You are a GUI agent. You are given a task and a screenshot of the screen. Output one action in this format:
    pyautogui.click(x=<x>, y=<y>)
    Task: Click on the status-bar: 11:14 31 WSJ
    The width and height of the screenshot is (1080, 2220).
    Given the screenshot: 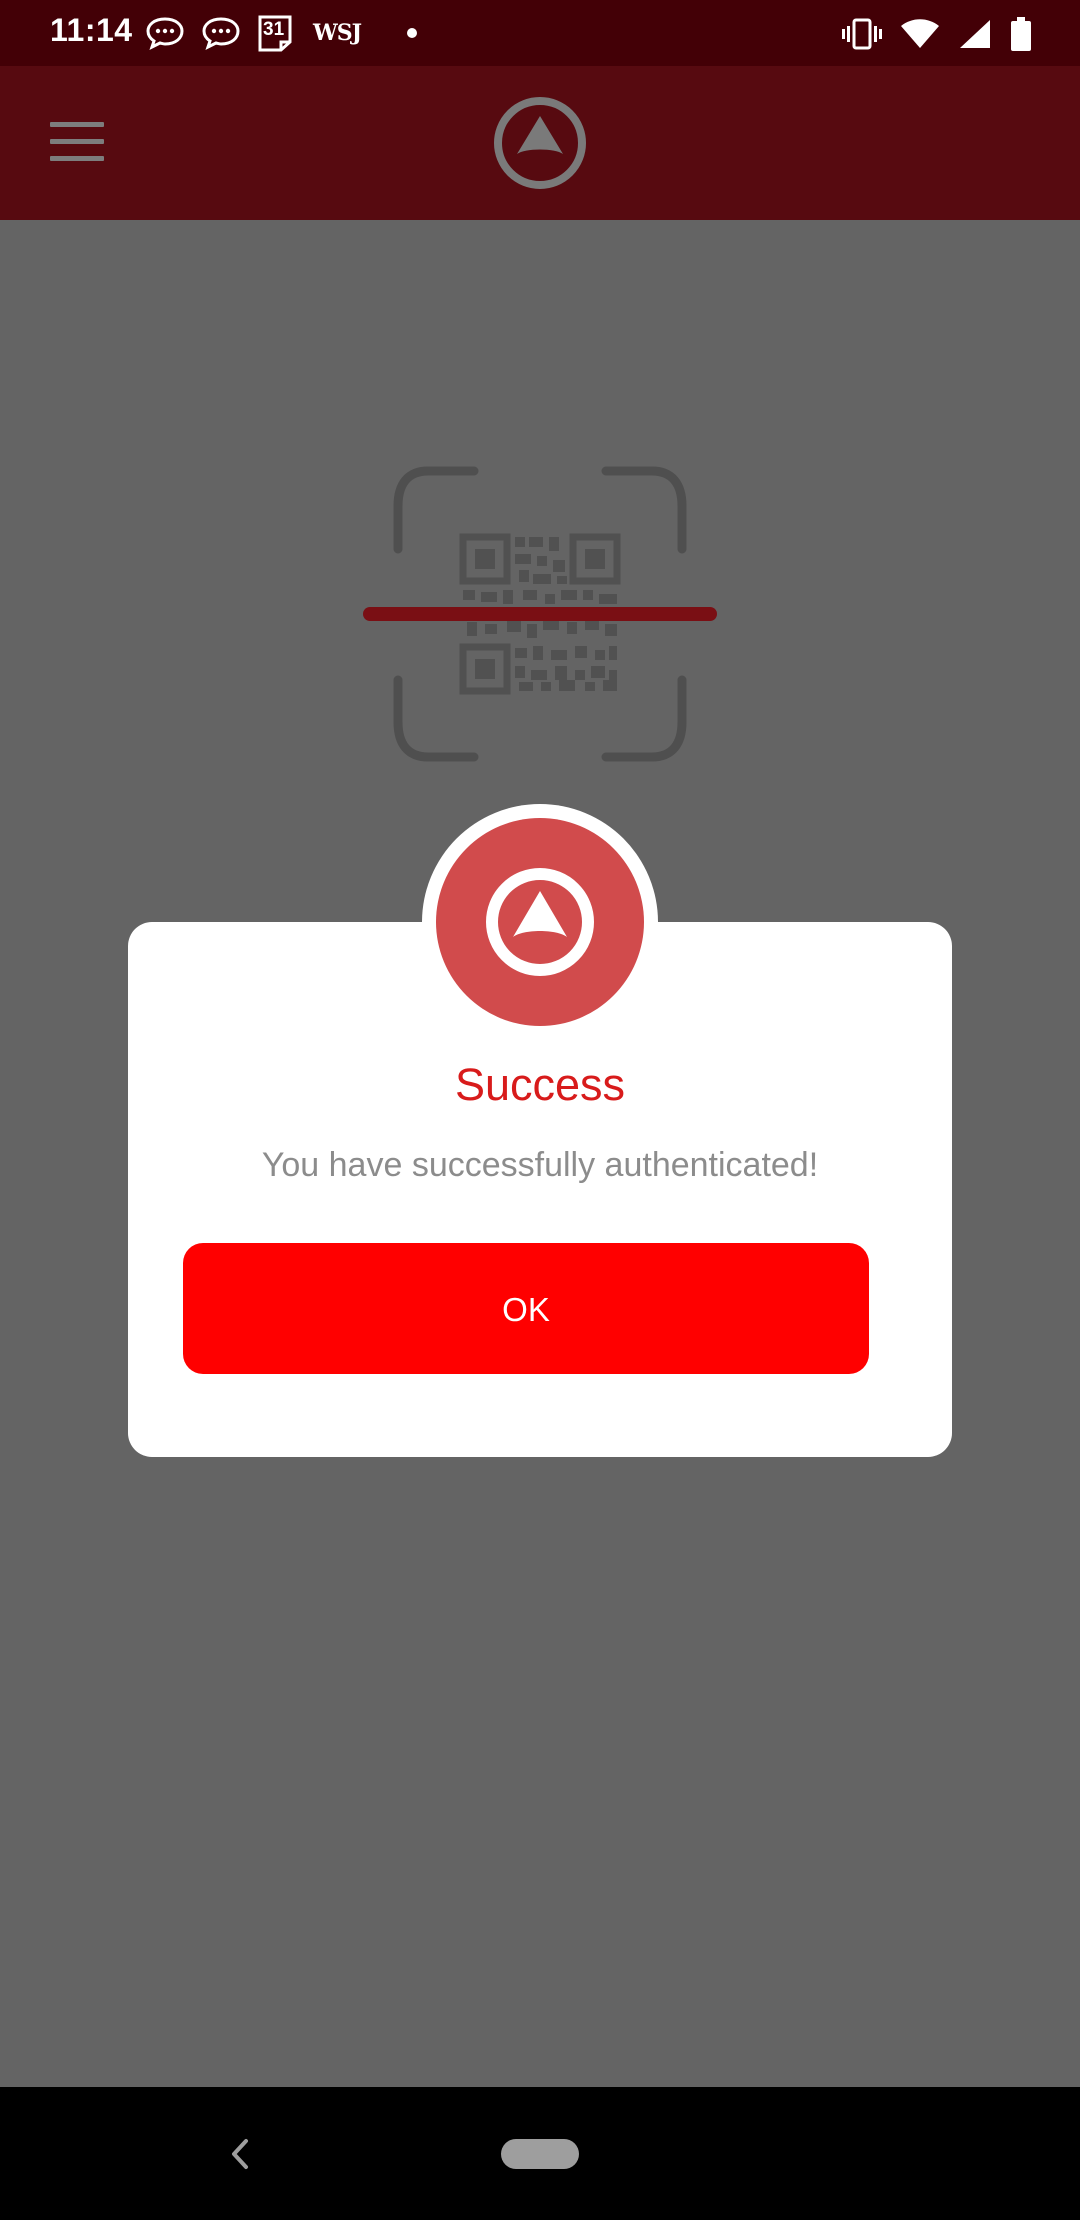 What is the action you would take?
    pyautogui.click(x=540, y=33)
    